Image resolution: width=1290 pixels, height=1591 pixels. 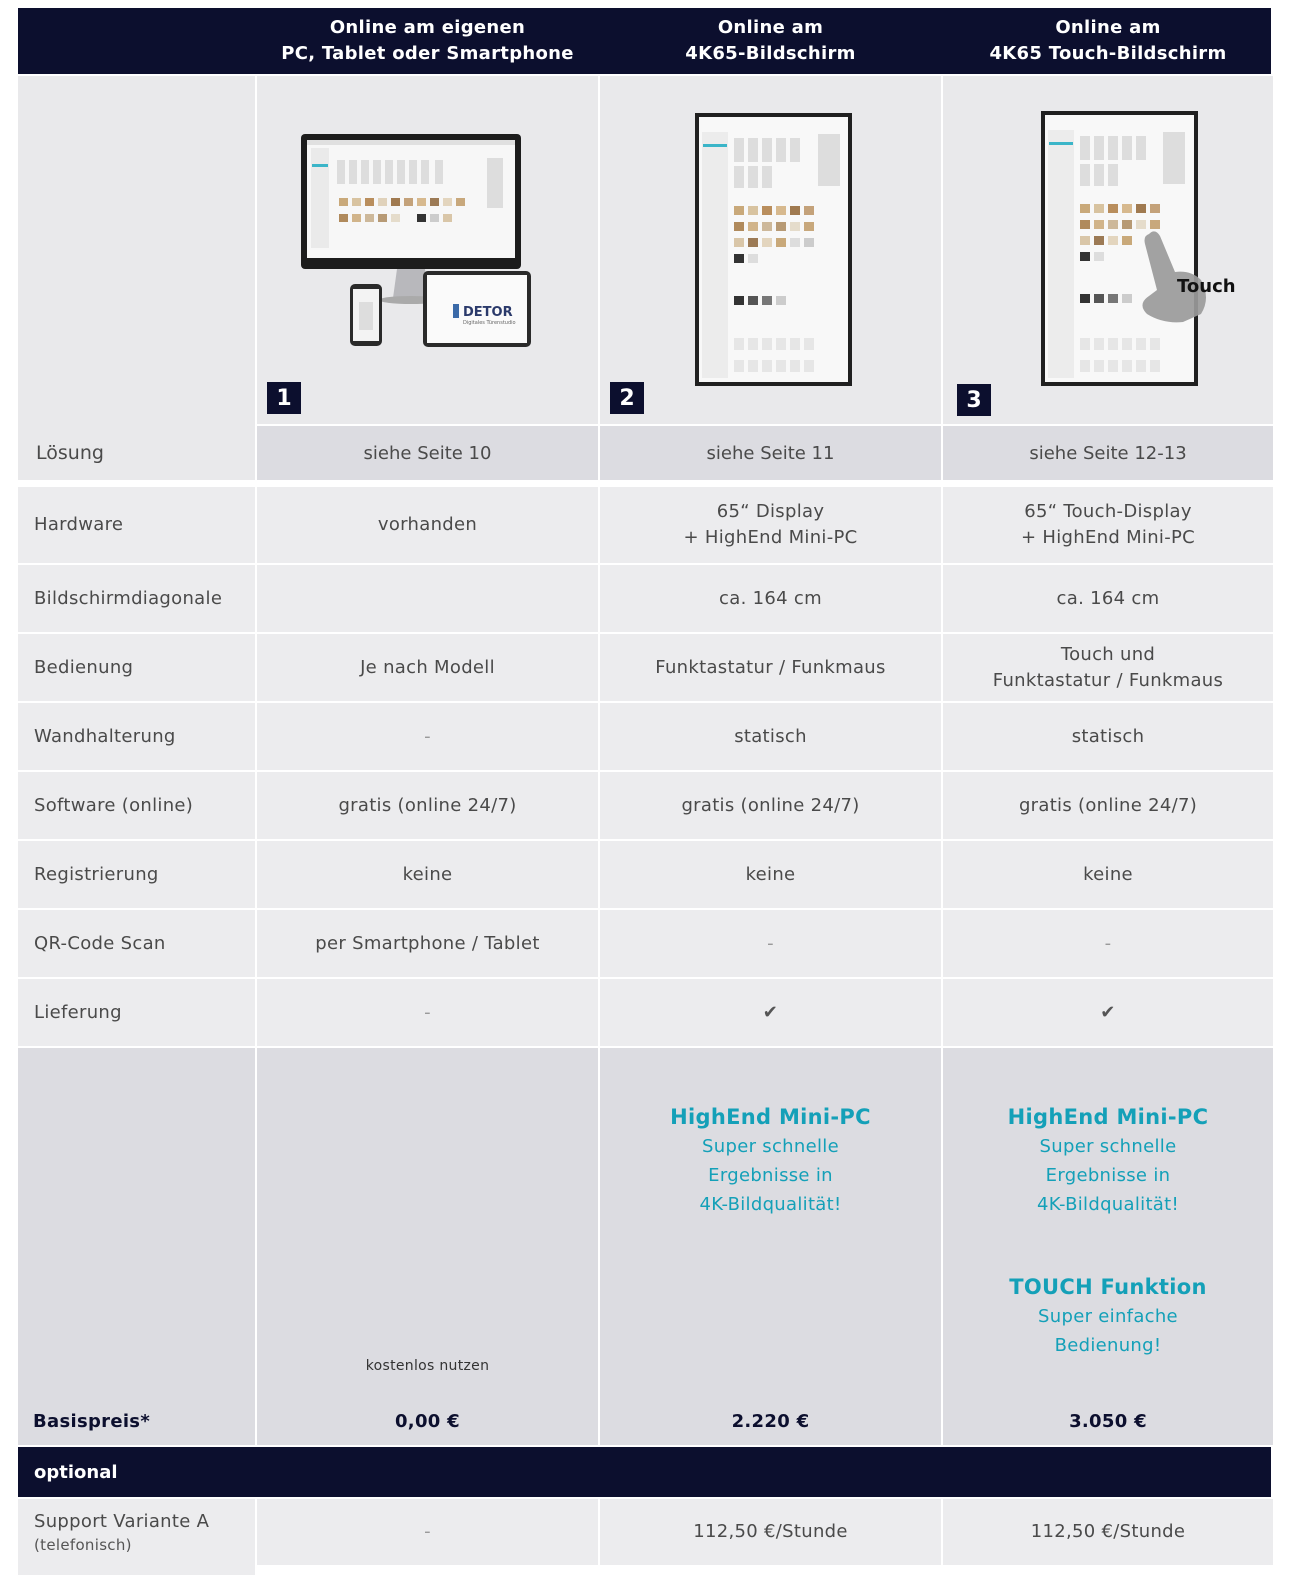 I want to click on cell-hardware-4k65-line1: 65“ Display, so click(x=770, y=511).